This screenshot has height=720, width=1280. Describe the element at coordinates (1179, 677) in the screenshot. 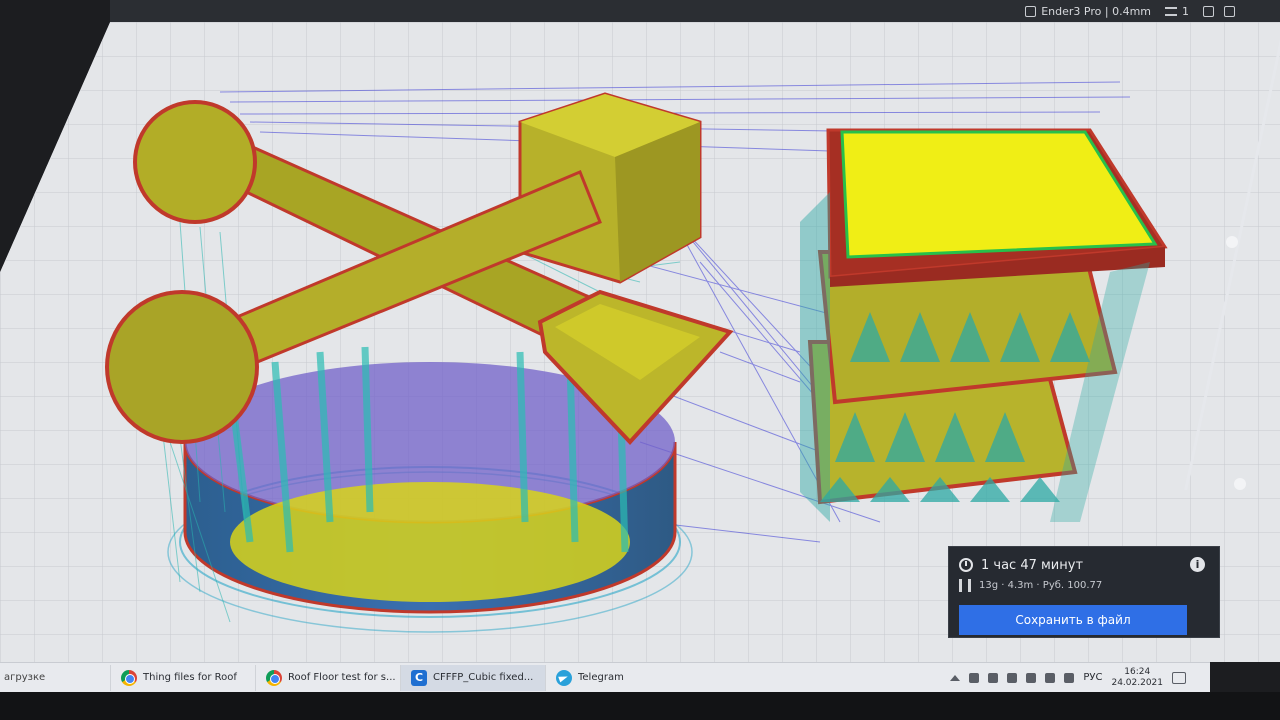

I see `notifications-icon` at that location.